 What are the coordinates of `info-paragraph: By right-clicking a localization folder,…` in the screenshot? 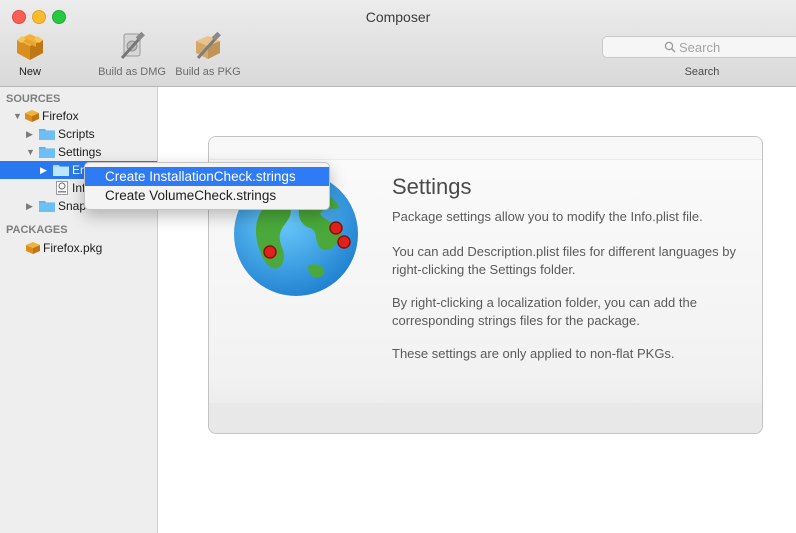 It's located at (544, 311).